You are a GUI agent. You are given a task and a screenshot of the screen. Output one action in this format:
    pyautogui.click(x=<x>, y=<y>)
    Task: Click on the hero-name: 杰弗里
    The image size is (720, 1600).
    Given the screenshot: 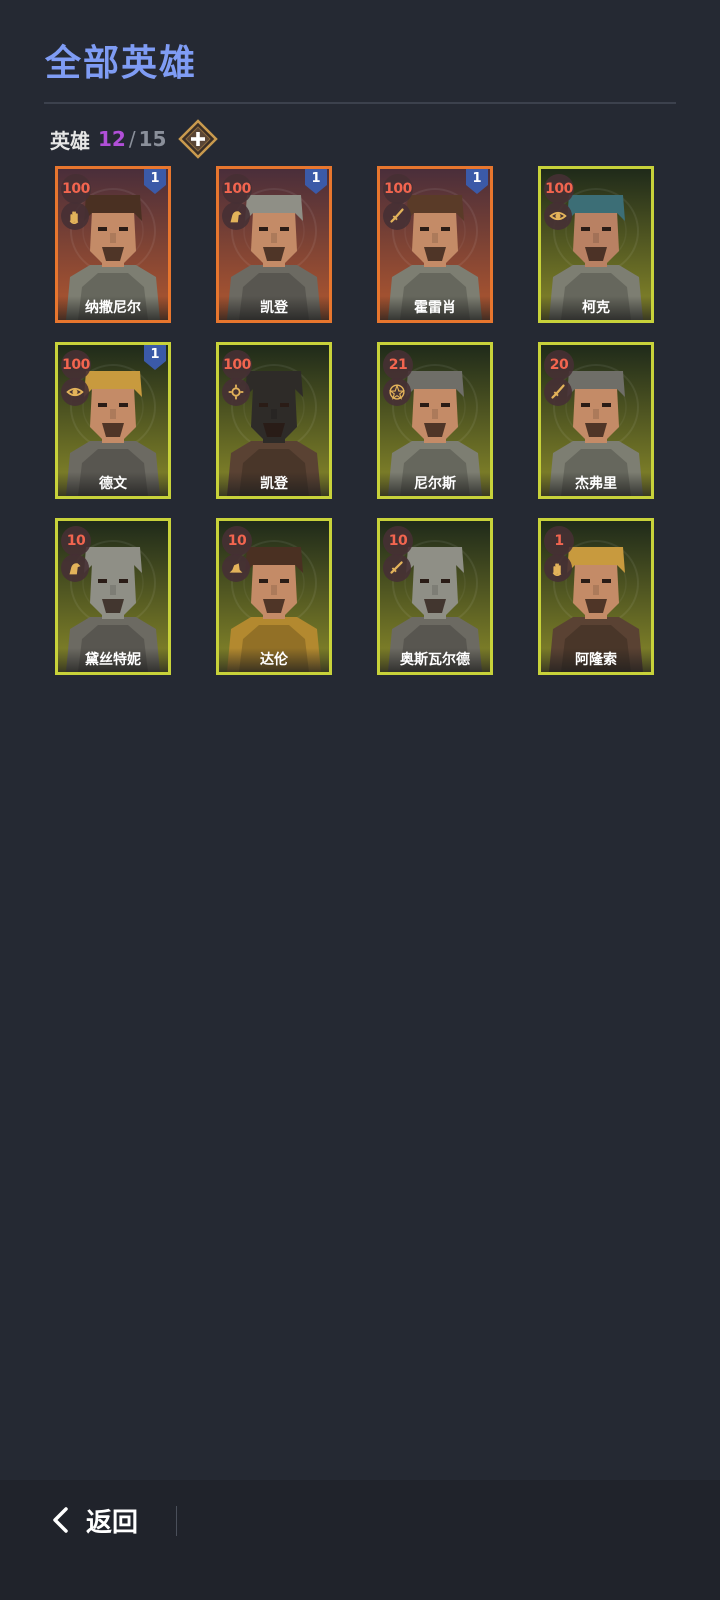 What is the action you would take?
    pyautogui.click(x=596, y=484)
    